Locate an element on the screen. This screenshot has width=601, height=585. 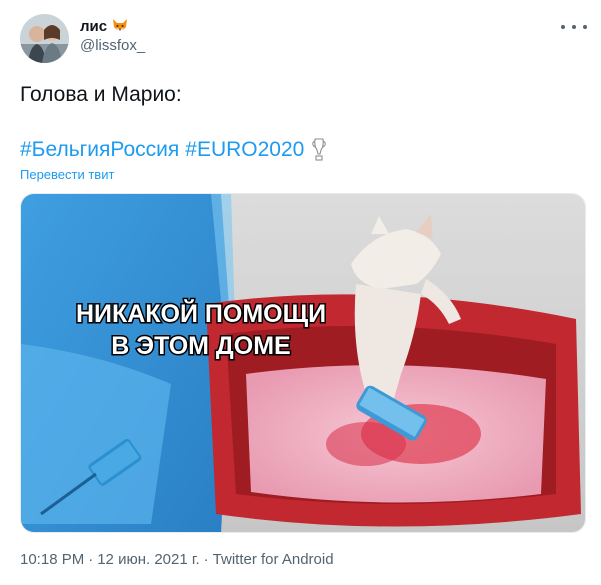
hashtag-row: #БельгияРоссия #EURO2020 is located at coordinates (173, 150).